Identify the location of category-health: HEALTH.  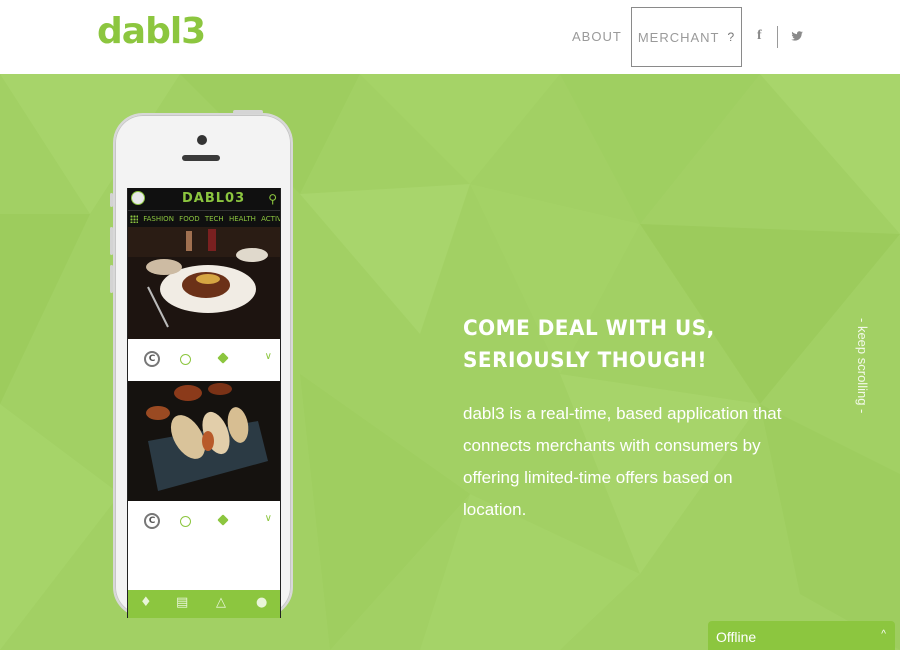
(242, 219).